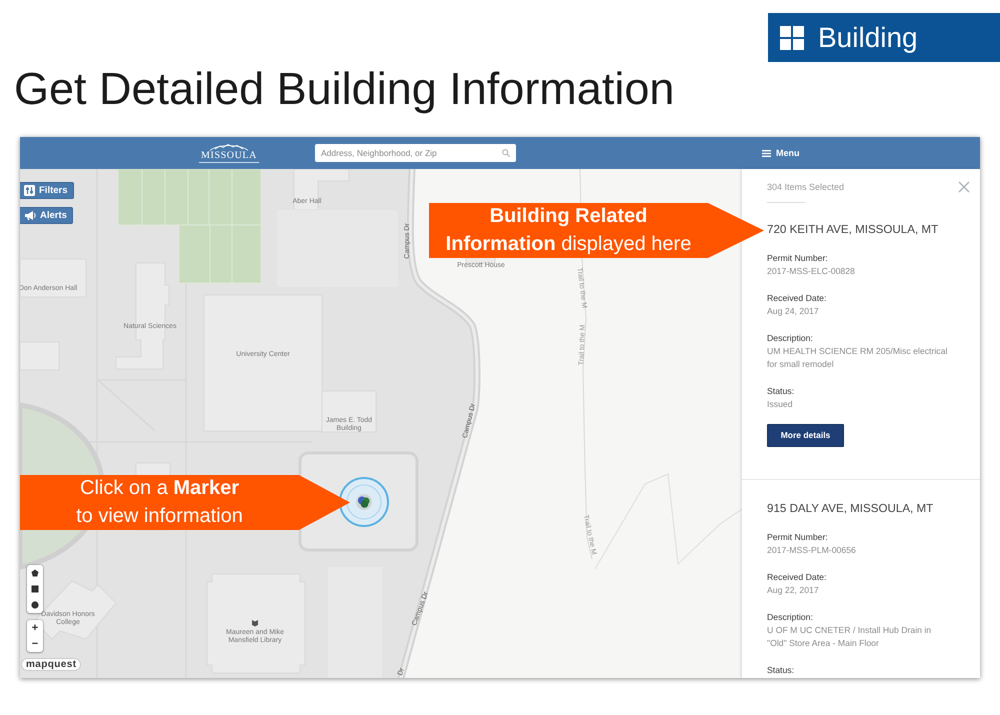 The height and width of the screenshot is (715, 1000). I want to click on more-details-button: More details, so click(805, 435).